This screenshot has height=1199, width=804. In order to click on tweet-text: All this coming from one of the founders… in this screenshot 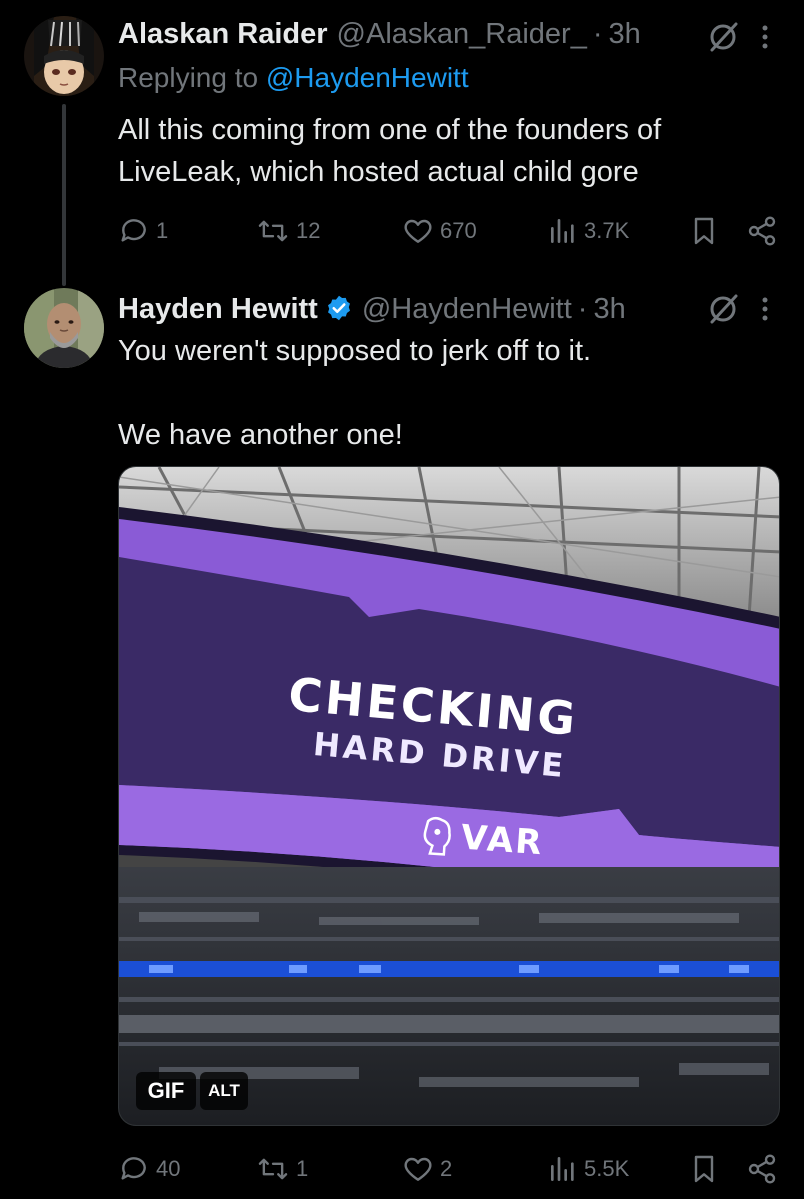, I will do `click(390, 151)`.